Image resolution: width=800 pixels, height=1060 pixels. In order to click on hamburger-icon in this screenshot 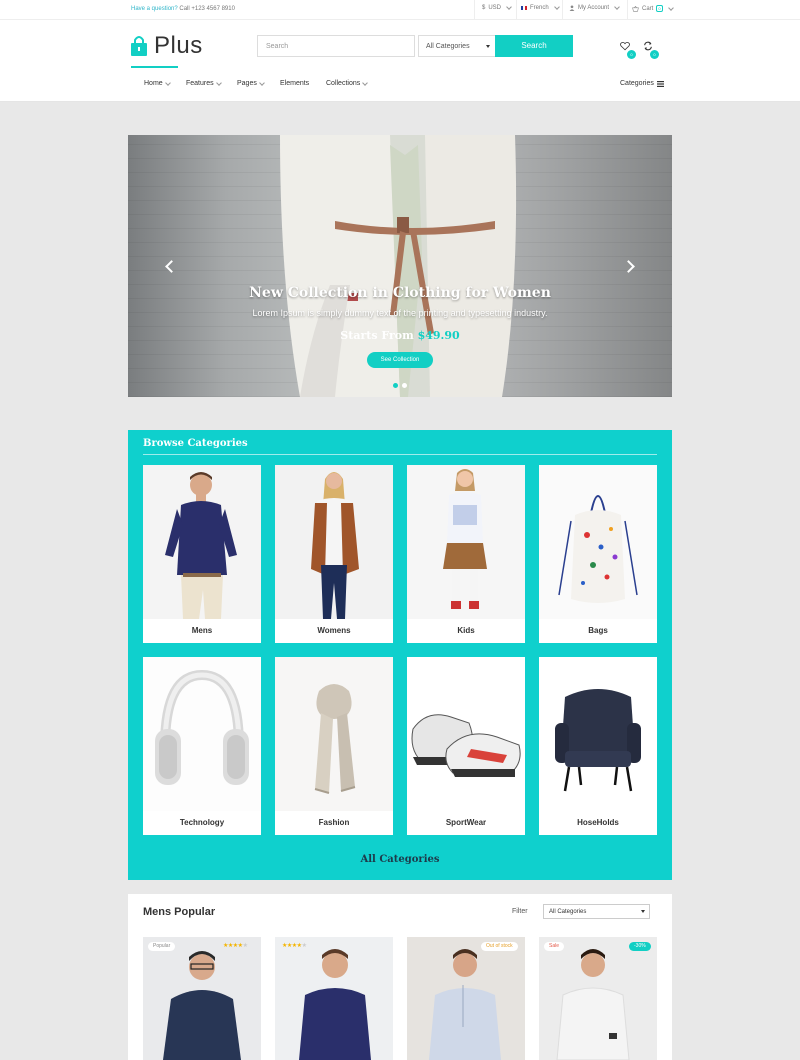, I will do `click(660, 83)`.